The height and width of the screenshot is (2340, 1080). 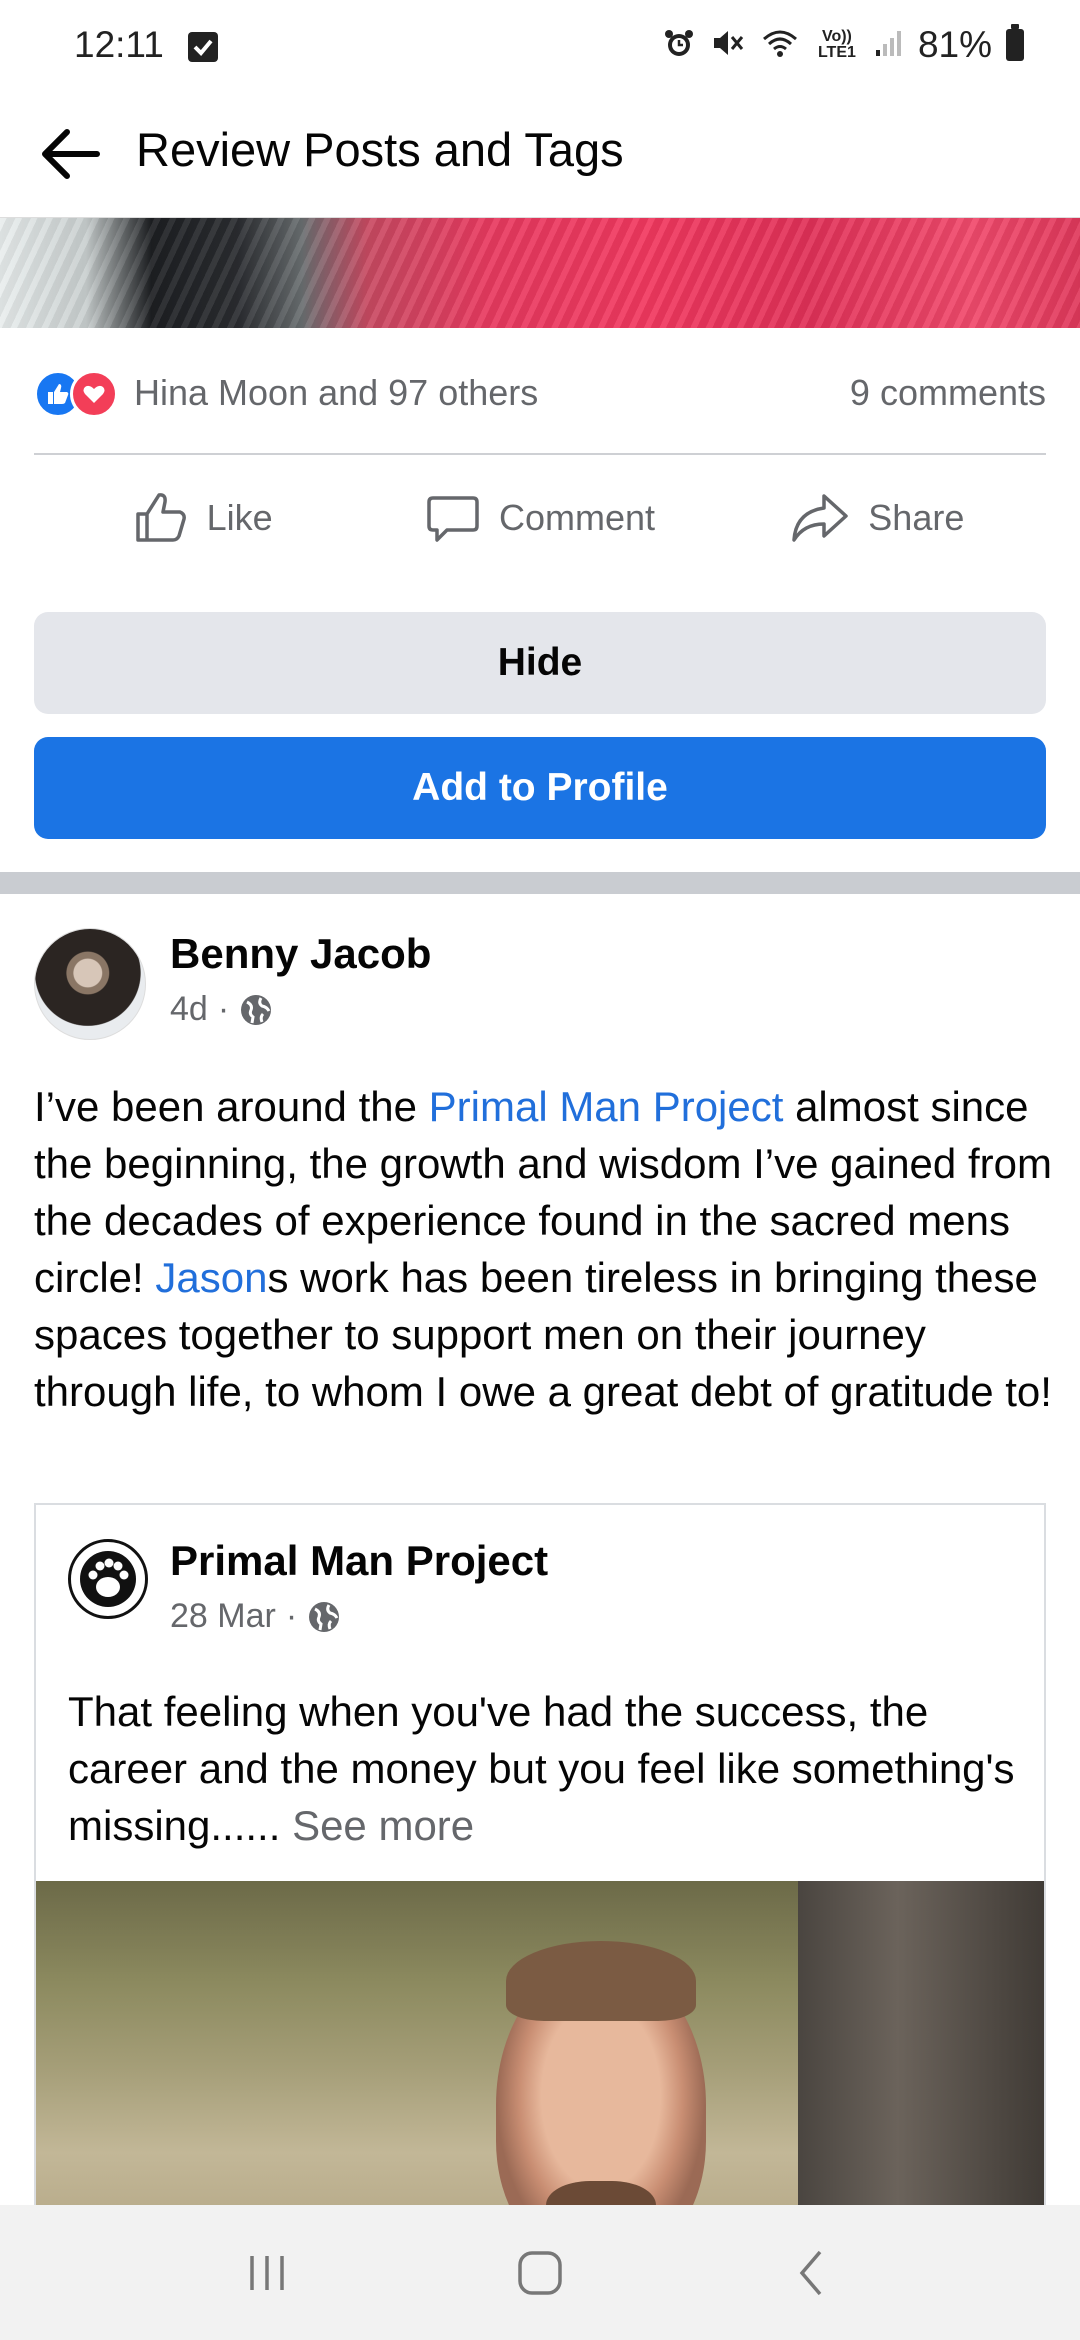 I want to click on home-button, so click(x=540, y=2273).